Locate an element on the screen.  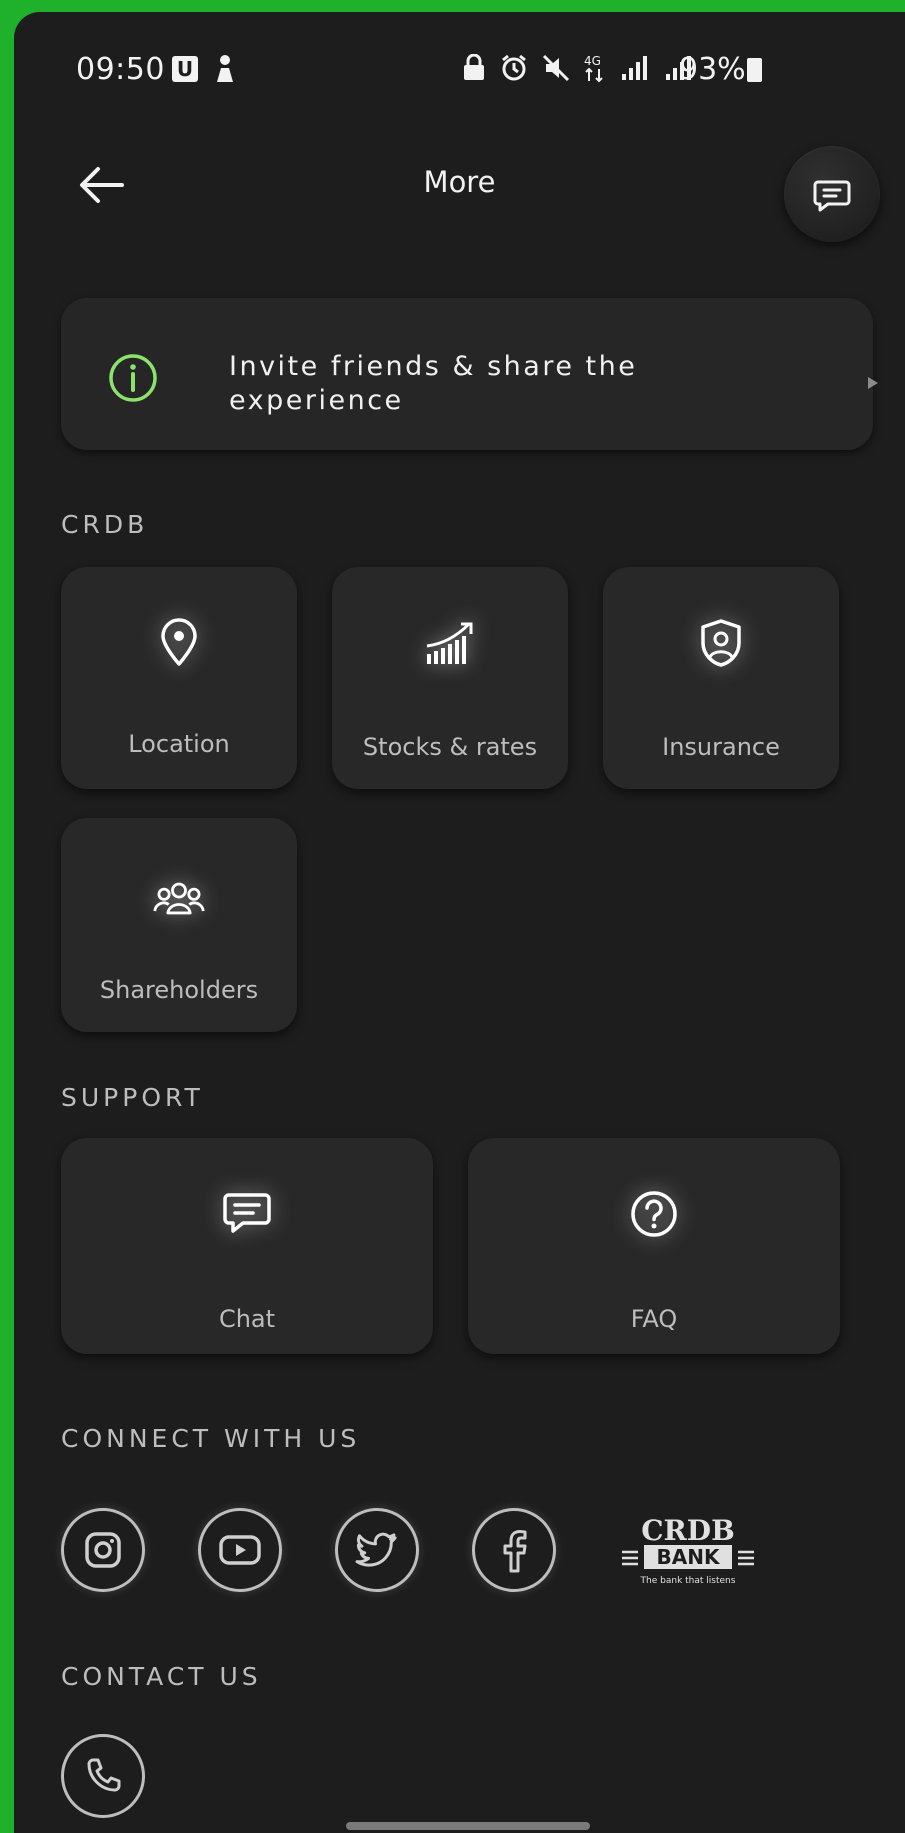
signal-icon is located at coordinates (634, 68).